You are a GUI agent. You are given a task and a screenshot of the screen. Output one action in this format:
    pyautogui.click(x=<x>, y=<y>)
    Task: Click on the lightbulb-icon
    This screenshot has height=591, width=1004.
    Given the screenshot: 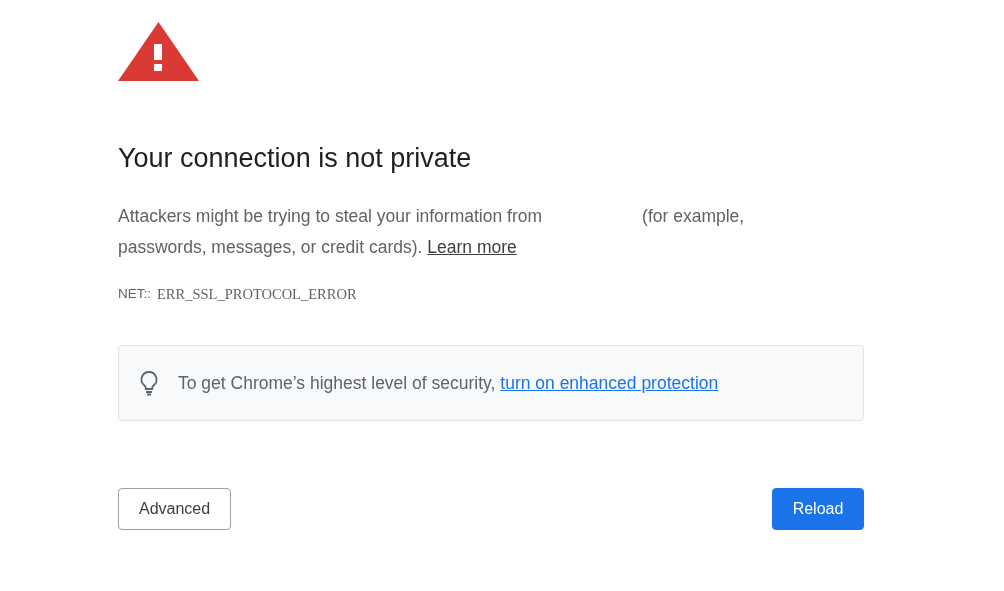 What is the action you would take?
    pyautogui.click(x=149, y=383)
    